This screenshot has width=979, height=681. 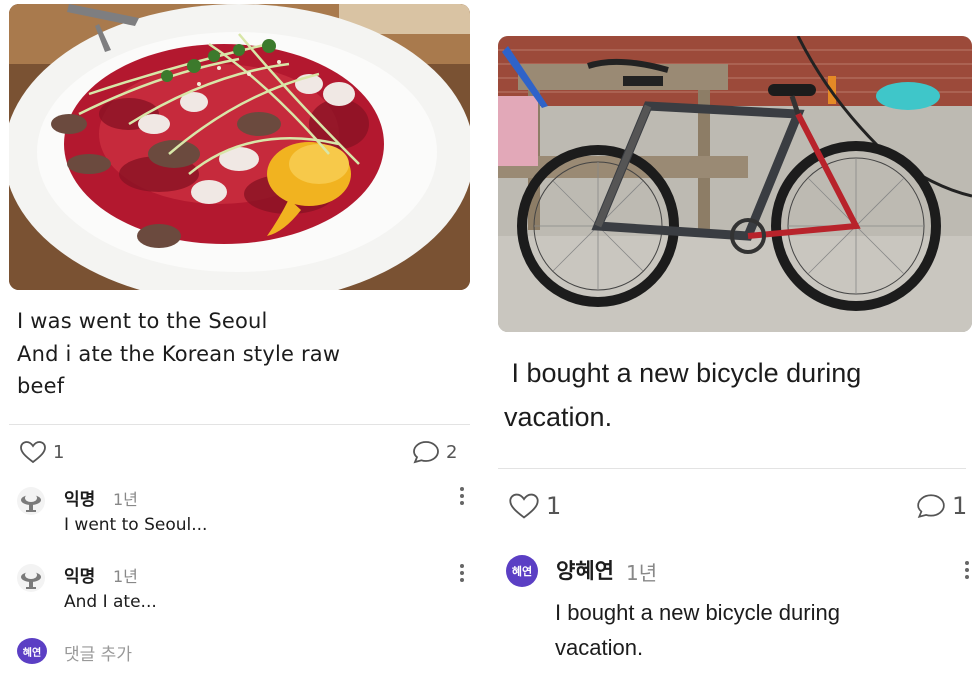 What do you see at coordinates (755, 630) in the screenshot?
I see `comment-text: I bought a new bicycle during vacation.` at bounding box center [755, 630].